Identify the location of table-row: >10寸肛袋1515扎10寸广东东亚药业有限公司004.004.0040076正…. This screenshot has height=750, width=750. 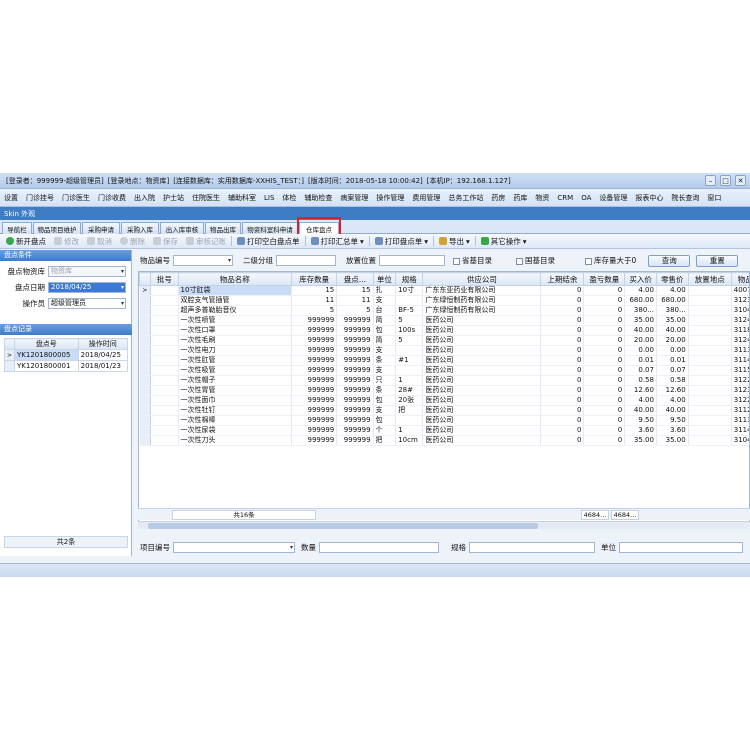
(444, 290).